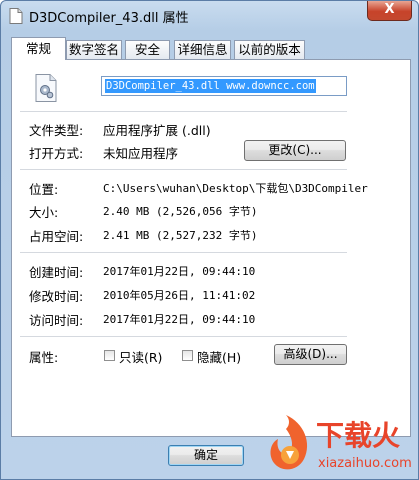 This screenshot has height=480, width=419. I want to click on dll-file-icon, so click(46, 88).